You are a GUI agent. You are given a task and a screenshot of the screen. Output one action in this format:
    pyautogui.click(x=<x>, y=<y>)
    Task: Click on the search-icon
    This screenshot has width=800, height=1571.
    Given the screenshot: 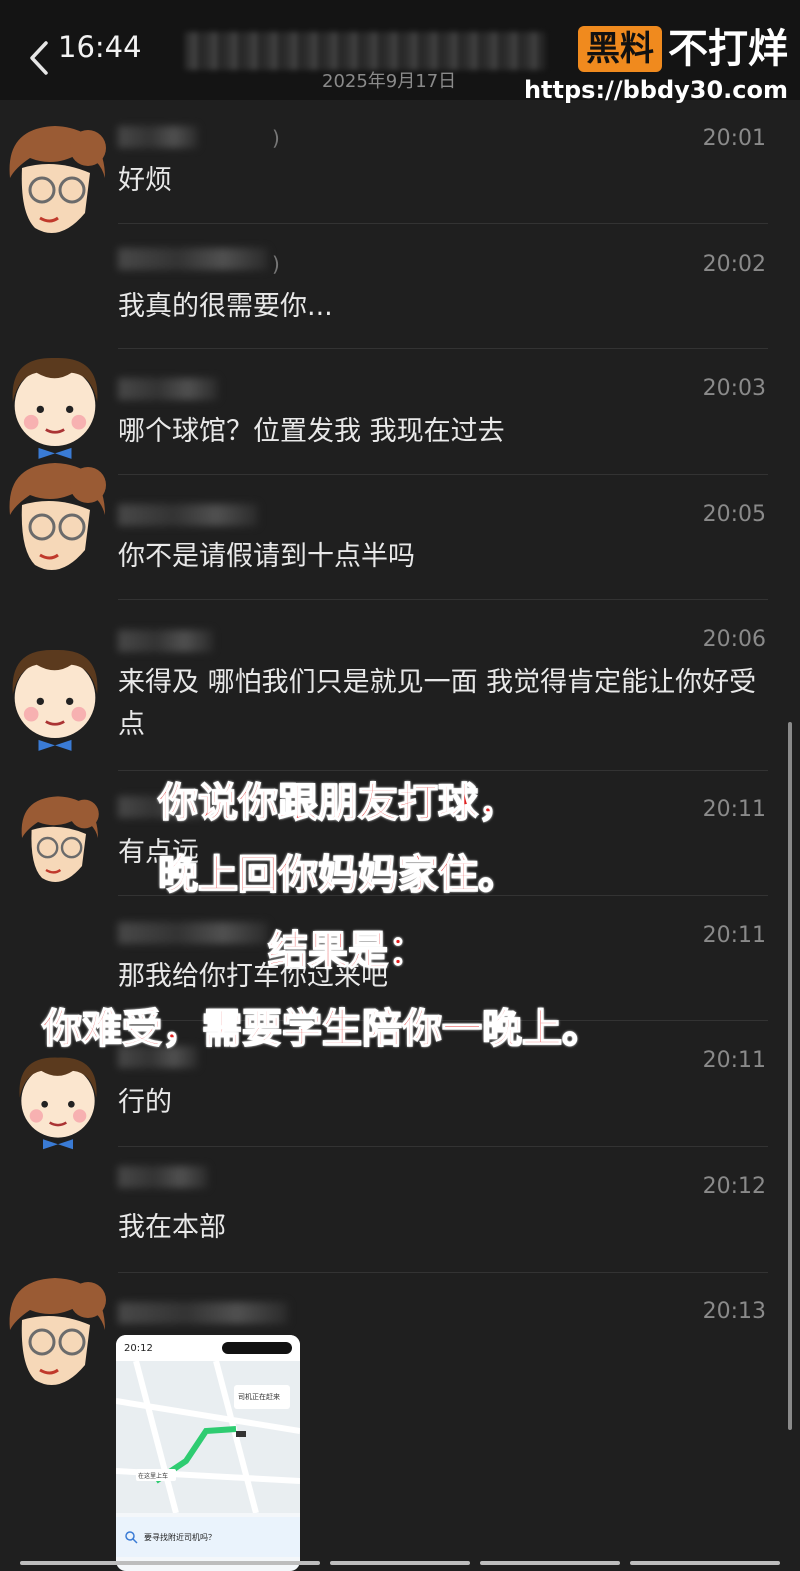 What is the action you would take?
    pyautogui.click(x=131, y=1537)
    